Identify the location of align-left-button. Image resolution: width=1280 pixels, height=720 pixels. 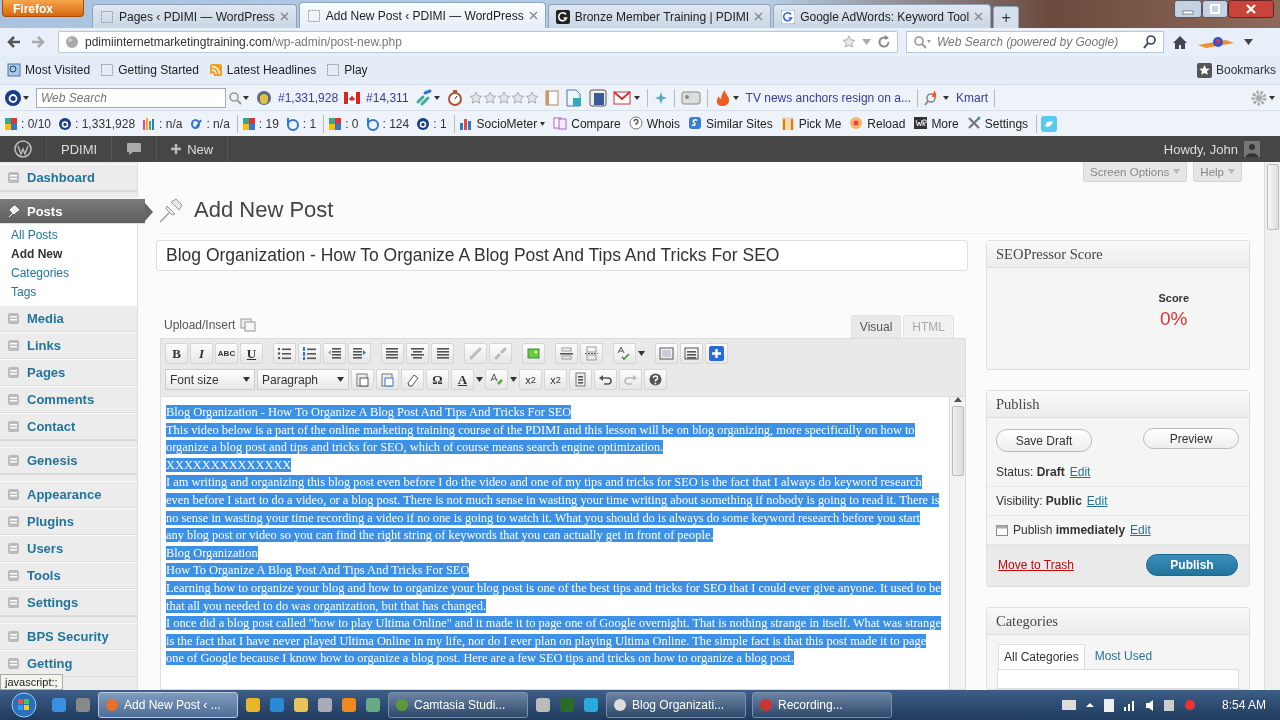
(392, 353).